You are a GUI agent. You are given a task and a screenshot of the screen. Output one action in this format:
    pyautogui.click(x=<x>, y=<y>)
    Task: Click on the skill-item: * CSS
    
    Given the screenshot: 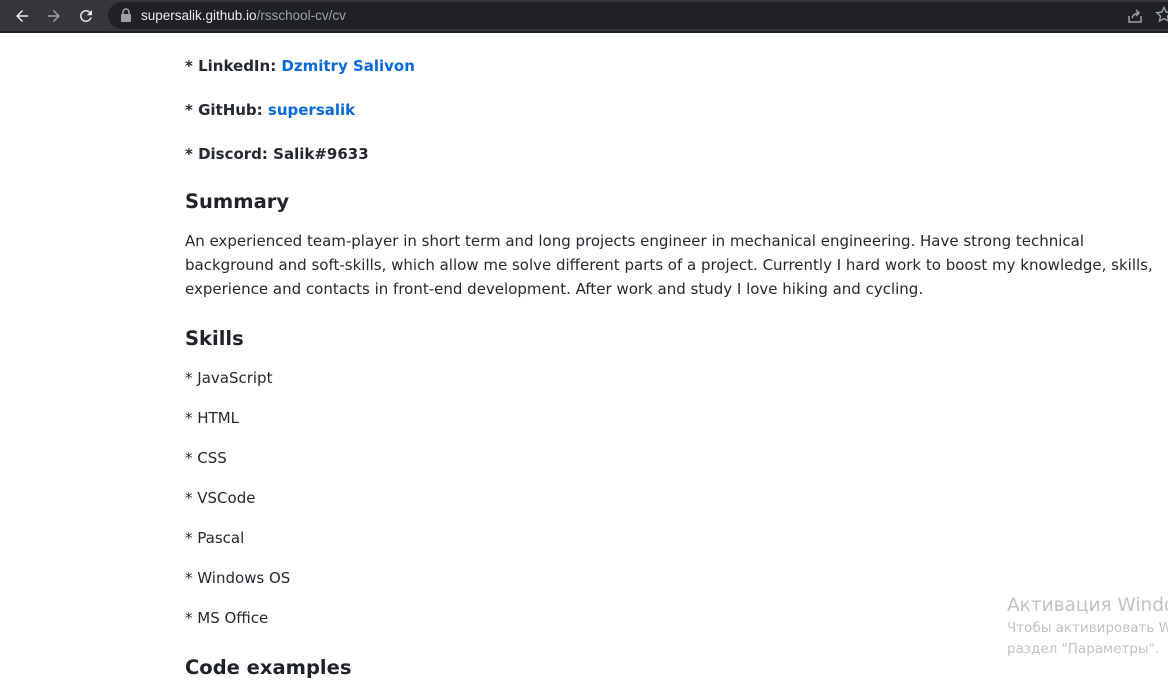 What is the action you would take?
    pyautogui.click(x=206, y=458)
    